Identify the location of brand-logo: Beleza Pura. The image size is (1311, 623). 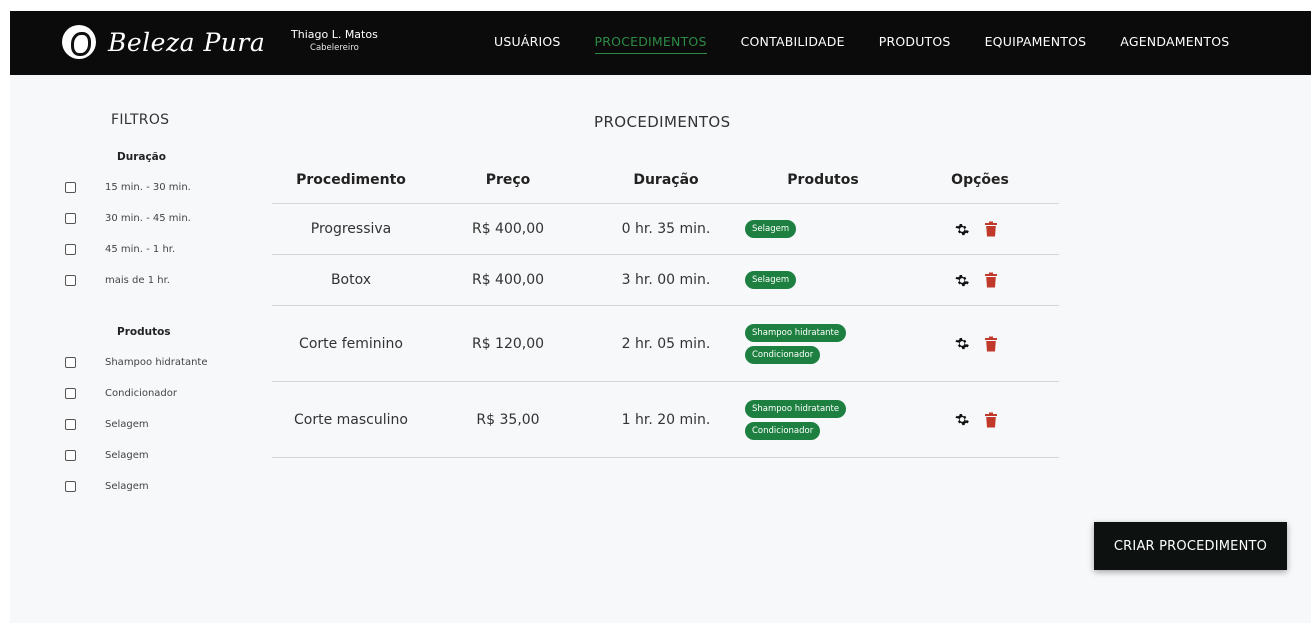
(163, 42).